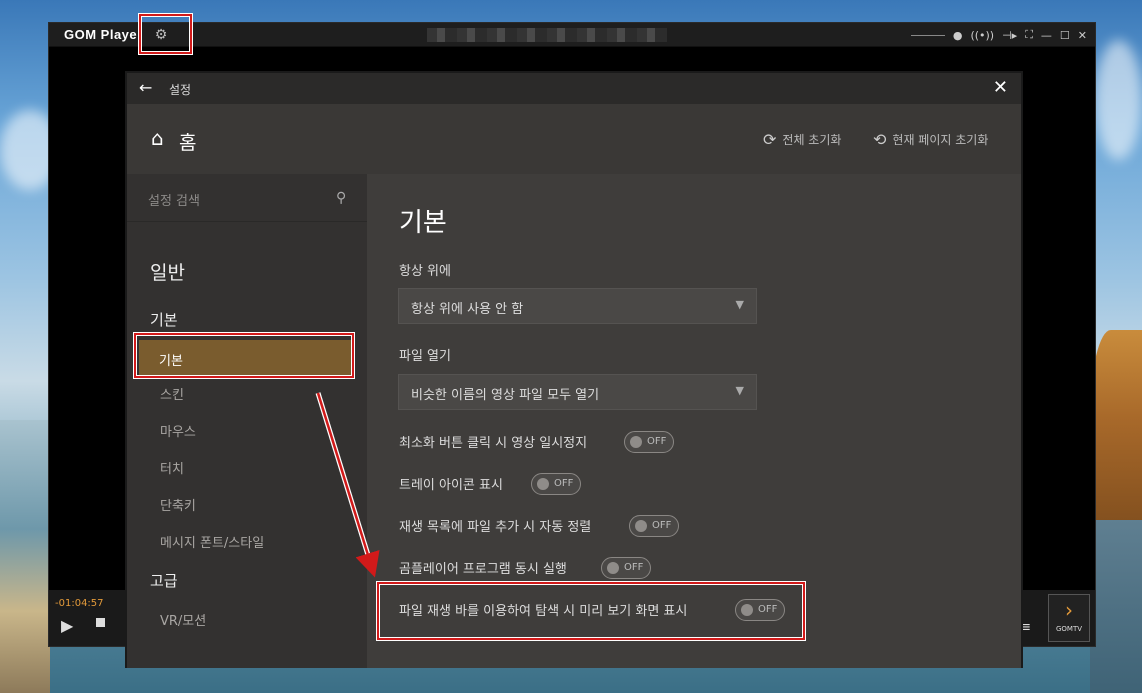  Describe the element at coordinates (483, 569) in the screenshot. I see `toggle-label-multi-instance: 곰플레이어 프로그램 동시 실행` at that location.